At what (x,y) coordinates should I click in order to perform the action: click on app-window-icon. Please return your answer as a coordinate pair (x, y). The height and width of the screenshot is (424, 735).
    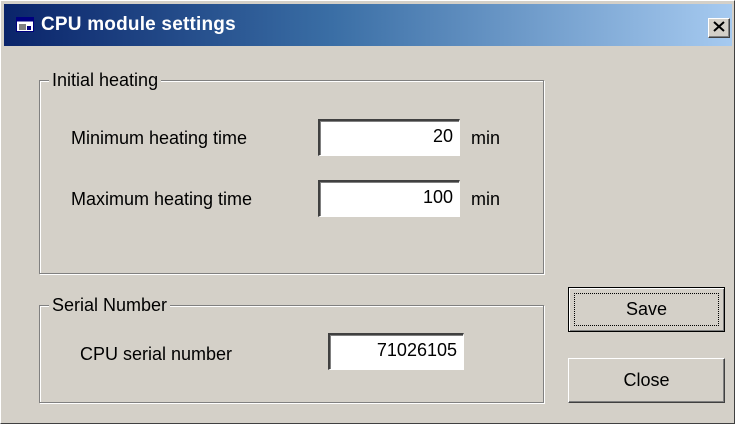
    Looking at the image, I should click on (25, 25).